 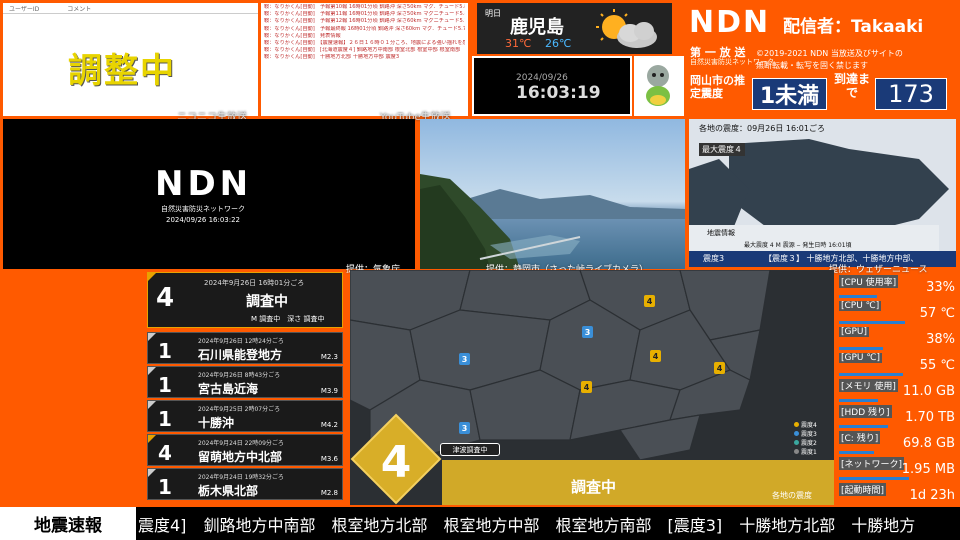 What do you see at coordinates (239, 375) in the screenshot?
I see `eq-time: 2024年9月26日 8時43分ごろ` at bounding box center [239, 375].